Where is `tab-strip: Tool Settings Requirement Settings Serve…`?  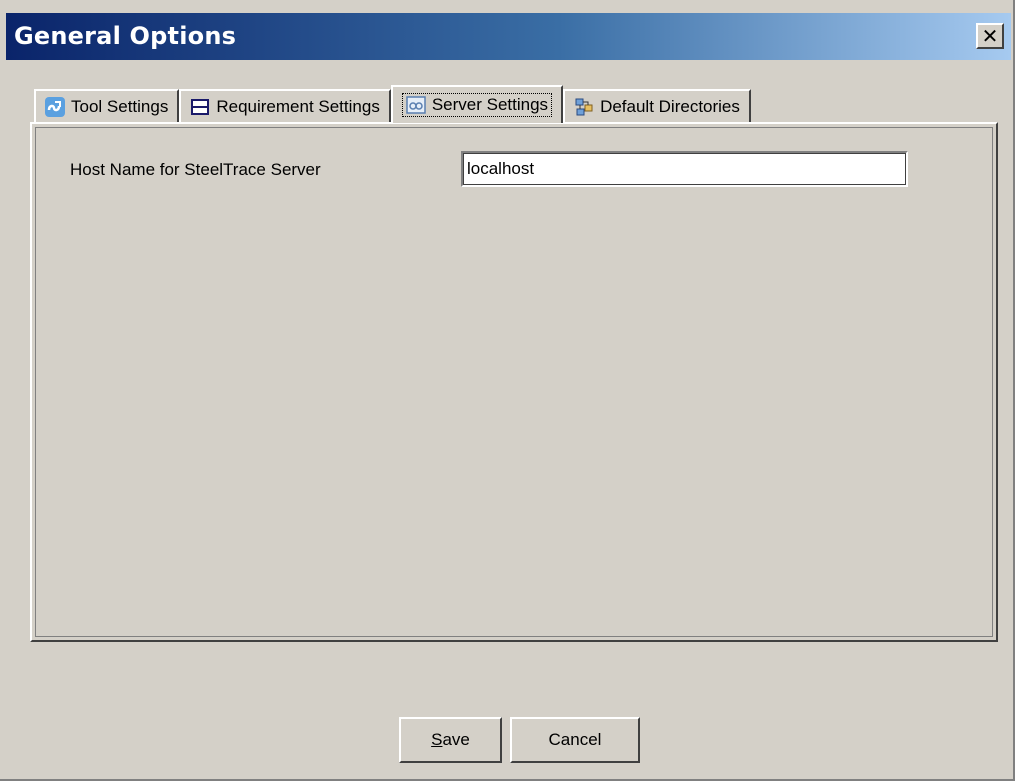 tab-strip: Tool Settings Requirement Settings Serve… is located at coordinates (392, 104).